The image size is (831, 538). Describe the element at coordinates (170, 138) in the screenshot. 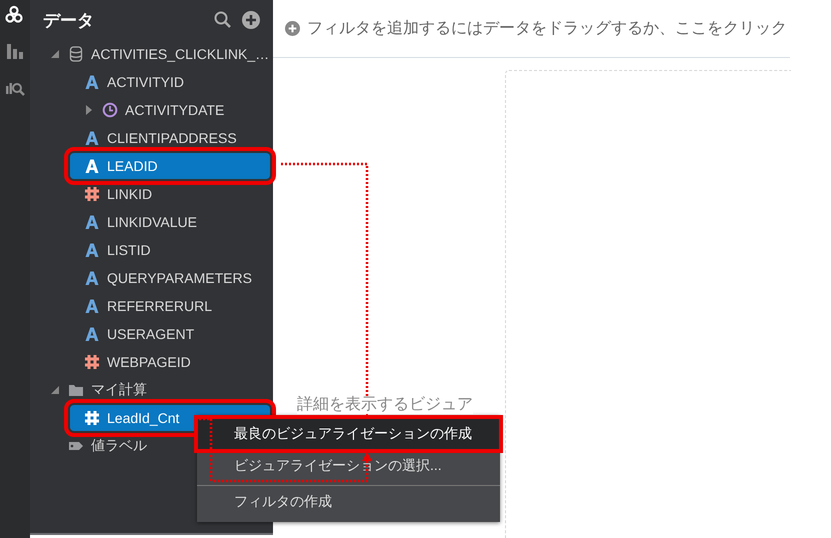

I see `field-item: CLIENTIPADDRESS` at that location.